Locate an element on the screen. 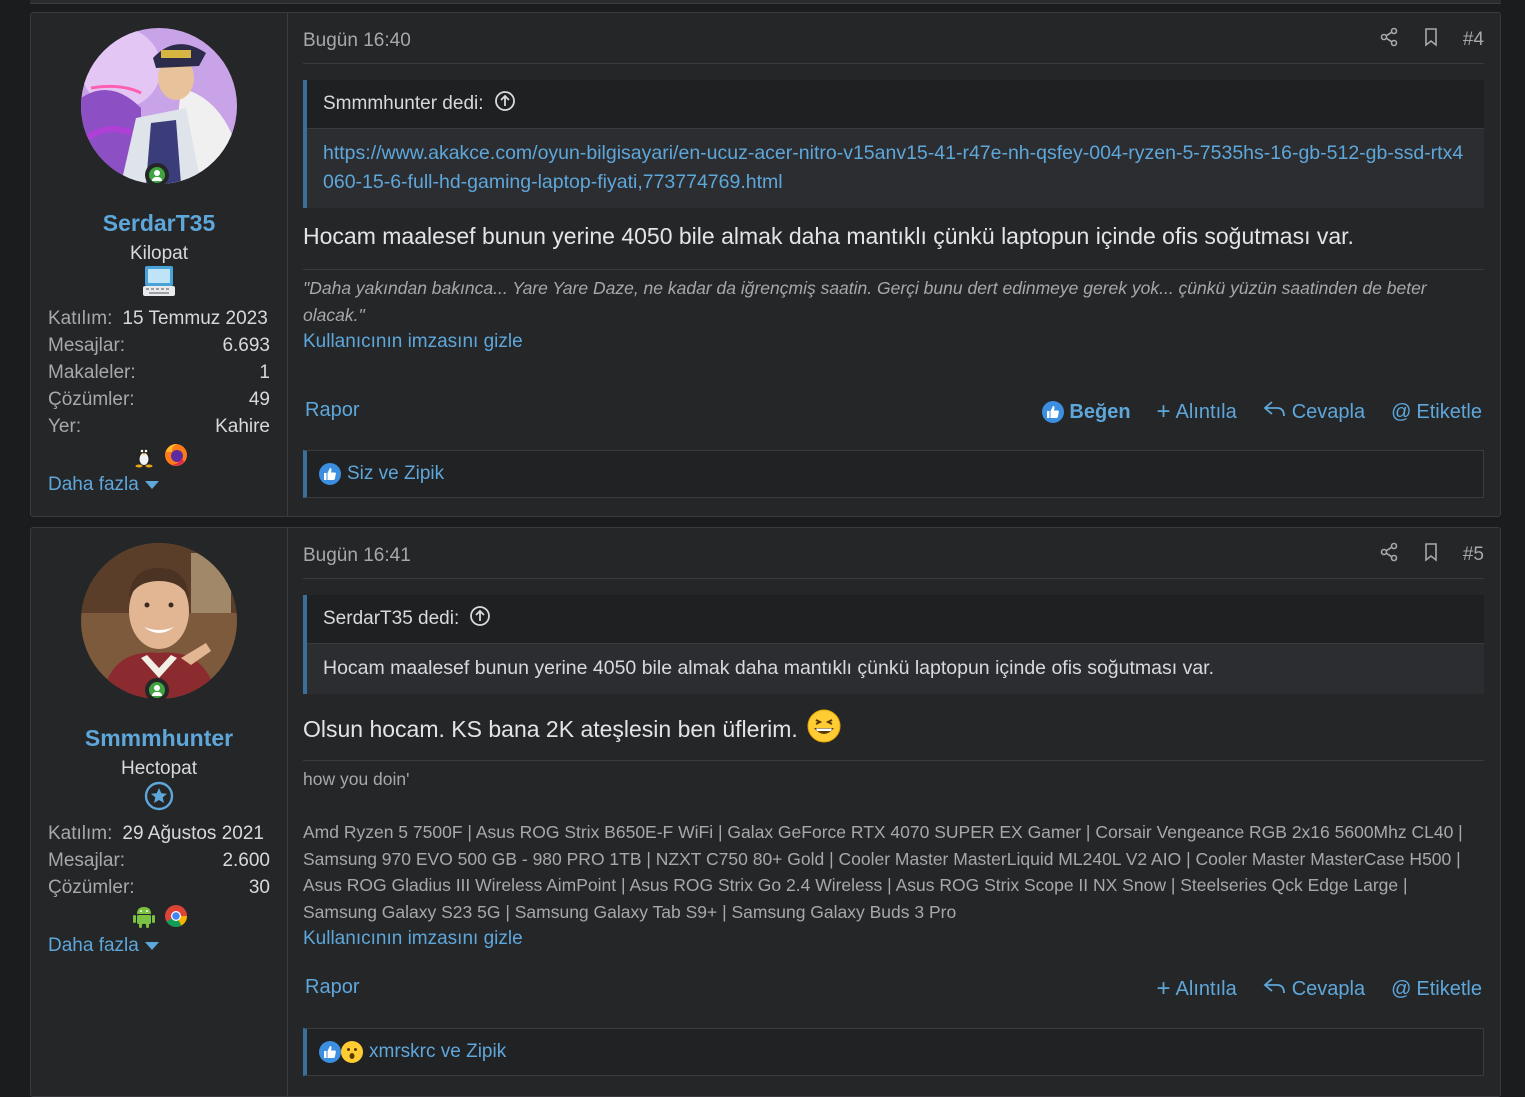 The height and width of the screenshot is (1097, 1525). reactions-bar: Siz ve Zipik is located at coordinates (893, 474).